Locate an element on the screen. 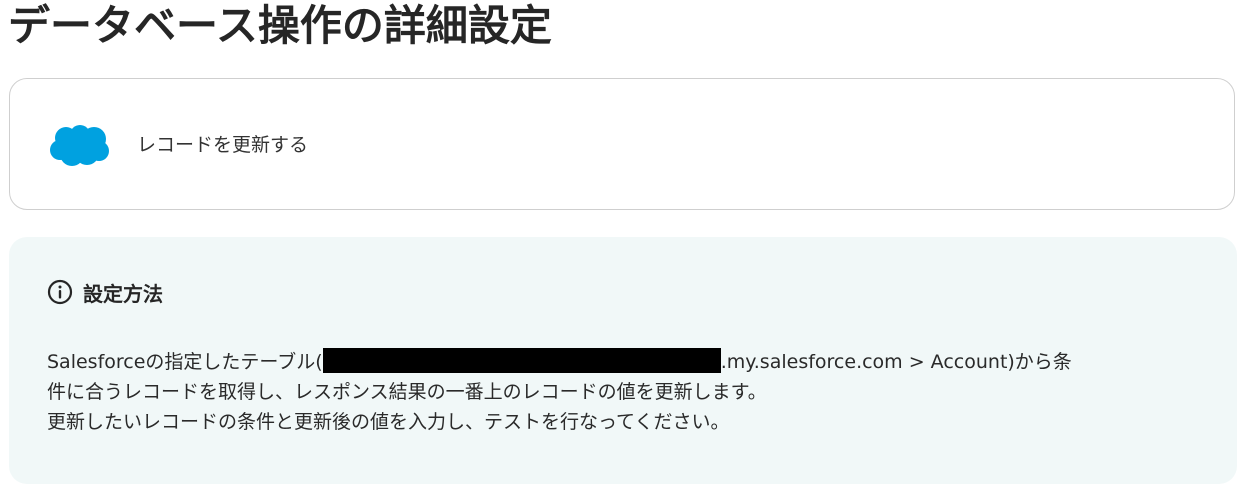  page-title: データベース操作の詳細設定 is located at coordinates (280, 25).